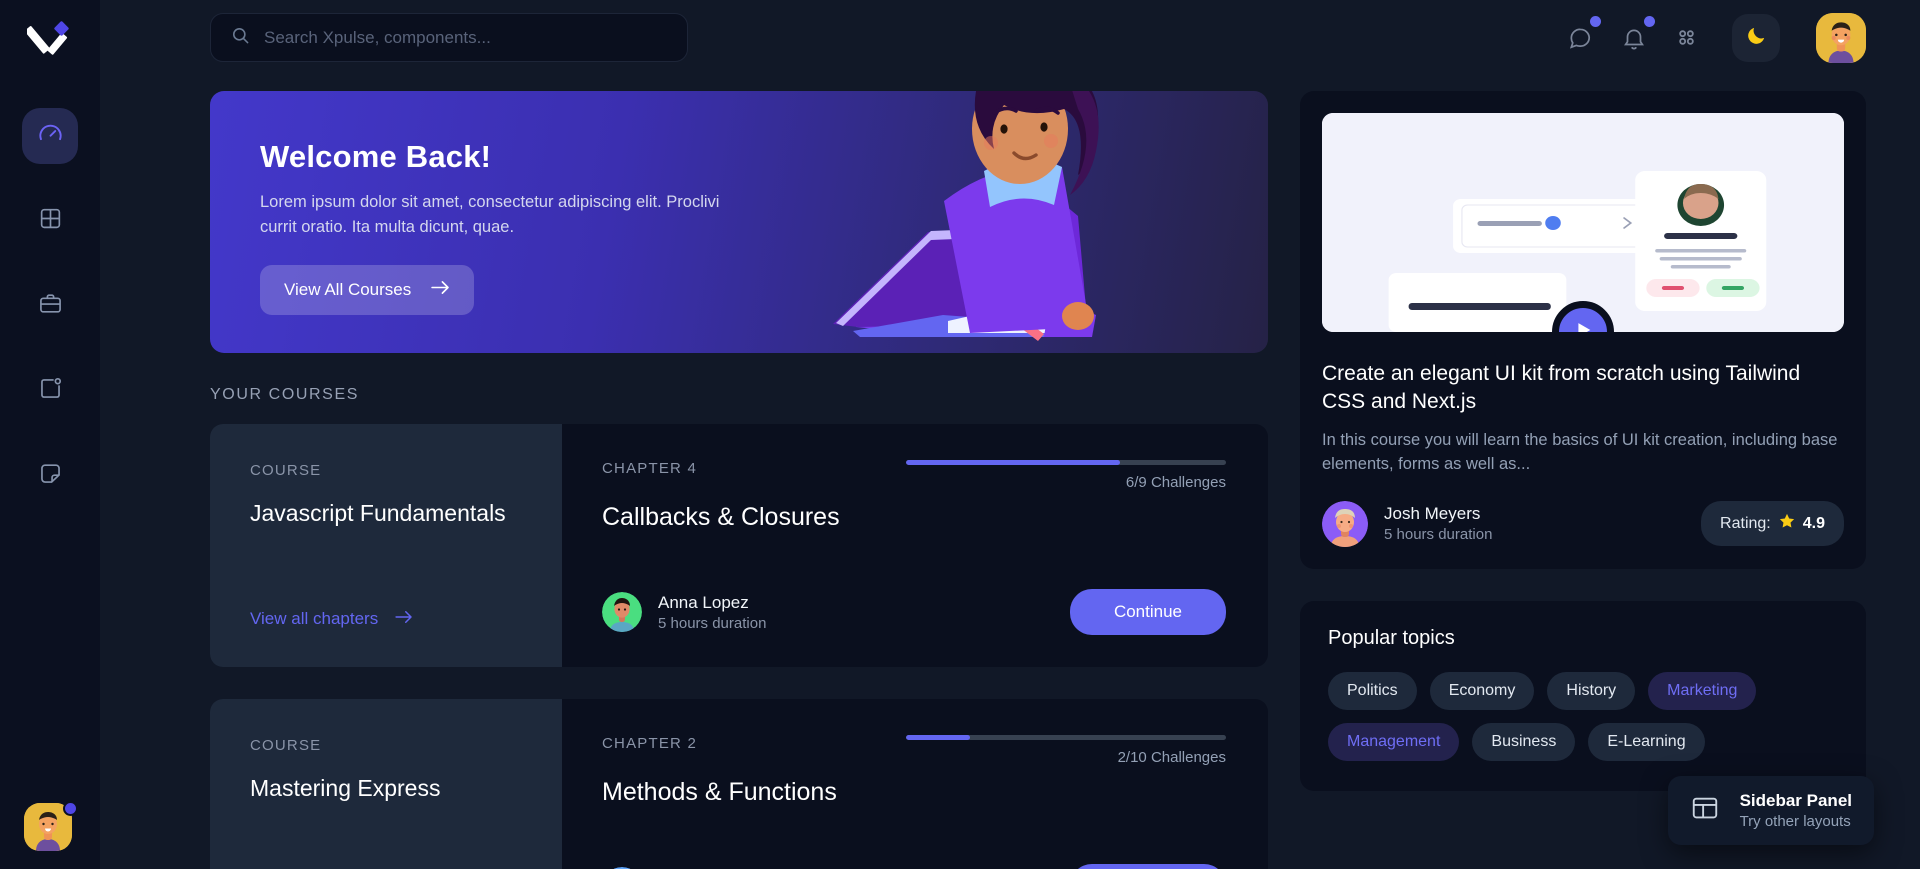  I want to click on topic-chip: Economy, so click(1482, 690).